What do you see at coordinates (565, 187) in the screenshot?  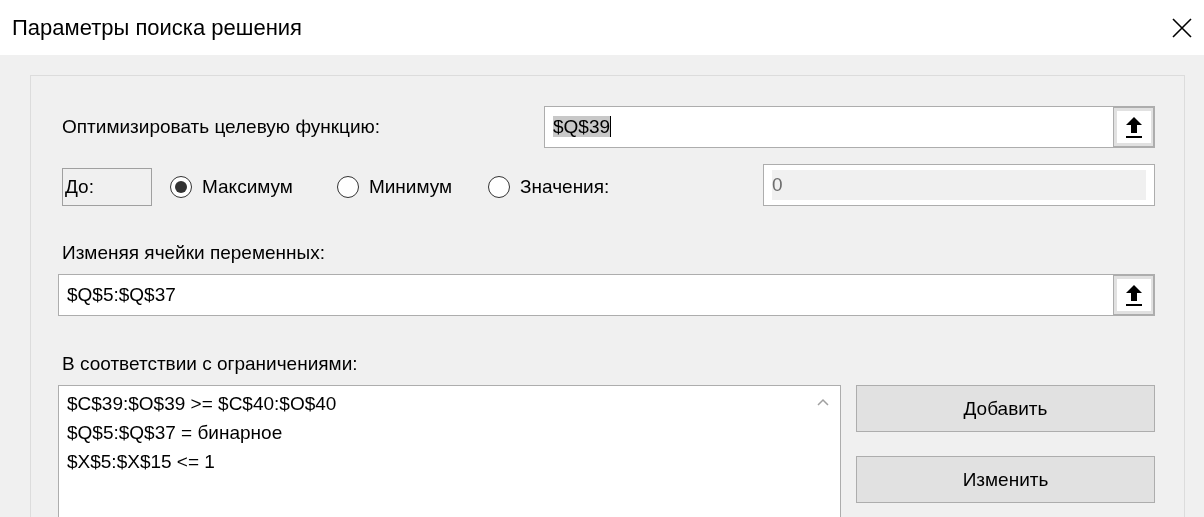 I see `radio-label: Значения:` at bounding box center [565, 187].